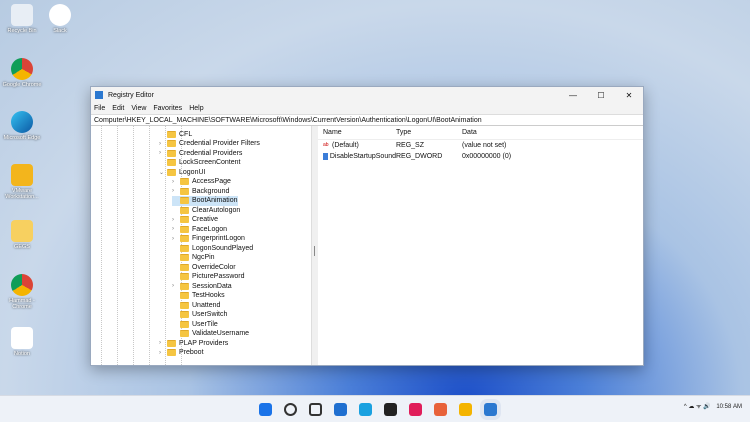 The width and height of the screenshot is (750, 422). I want to click on value-row: ab (Default) REG_SZ (value not set), so click(480, 145).